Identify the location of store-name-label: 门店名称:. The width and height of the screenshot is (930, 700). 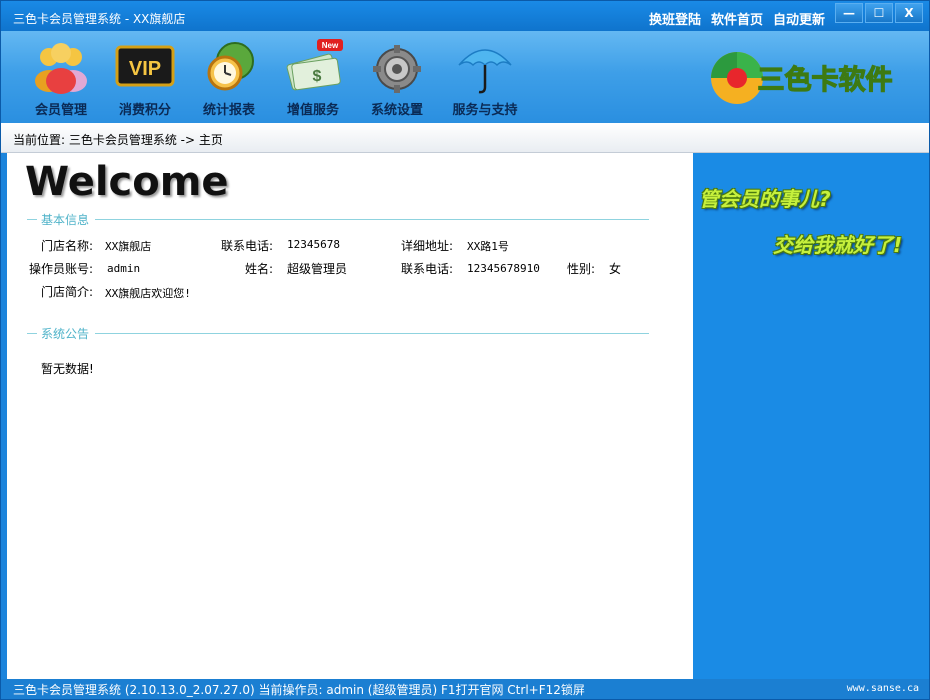
(67, 246).